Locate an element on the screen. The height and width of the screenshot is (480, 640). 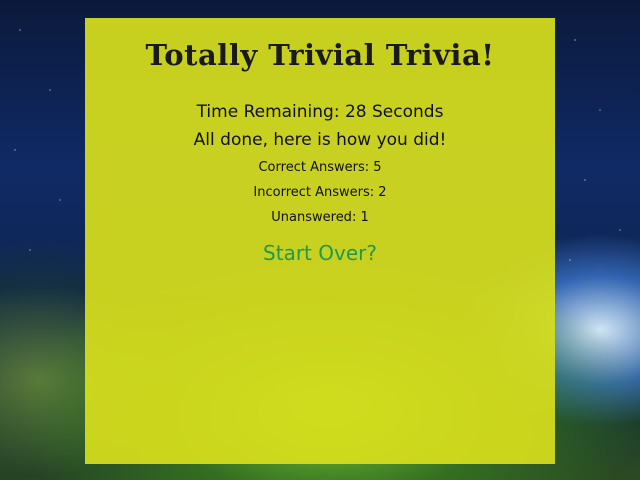
start-over-button: Start Over? is located at coordinates (320, 253).